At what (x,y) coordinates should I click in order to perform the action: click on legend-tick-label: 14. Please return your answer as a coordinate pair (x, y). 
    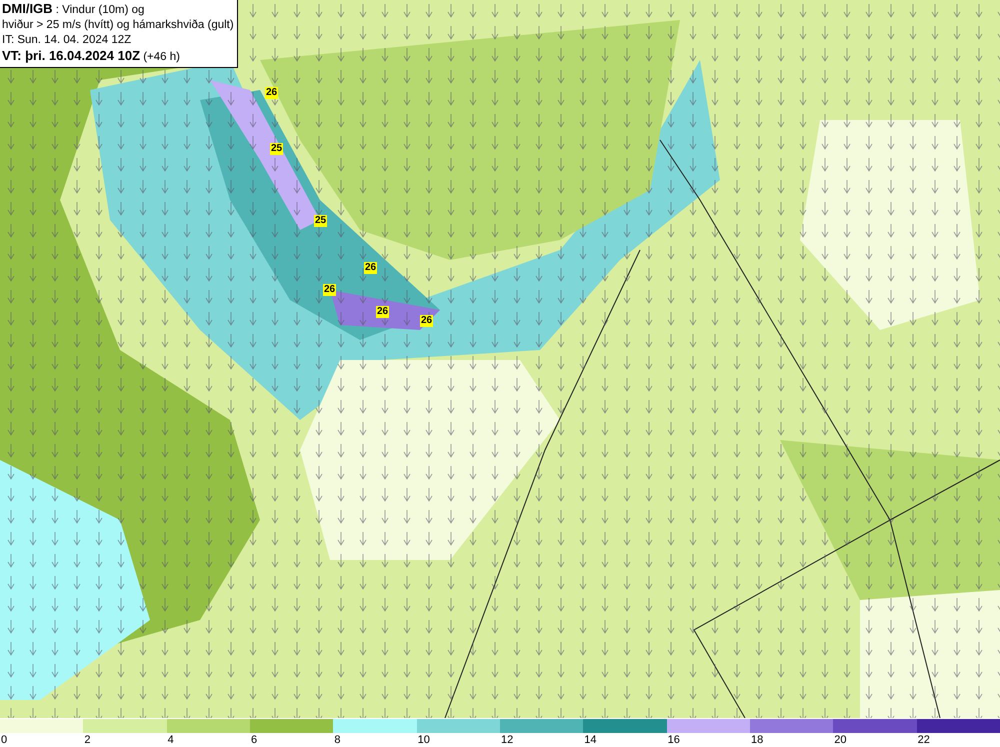
    Looking at the image, I should click on (590, 740).